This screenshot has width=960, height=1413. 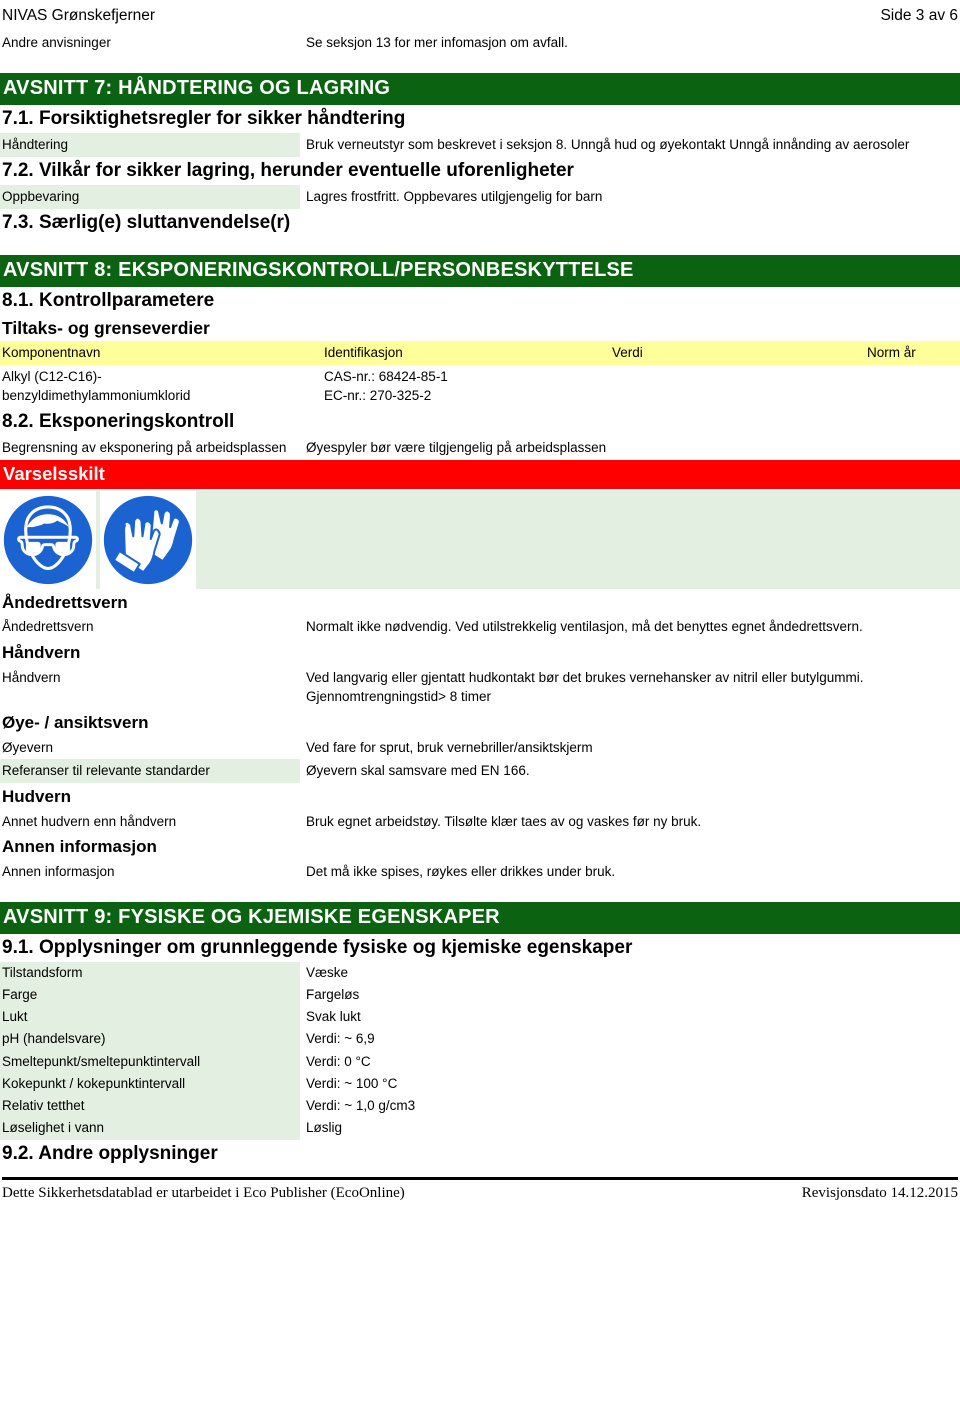 What do you see at coordinates (48, 627) in the screenshot?
I see `row-label: Åndedrettsvern` at bounding box center [48, 627].